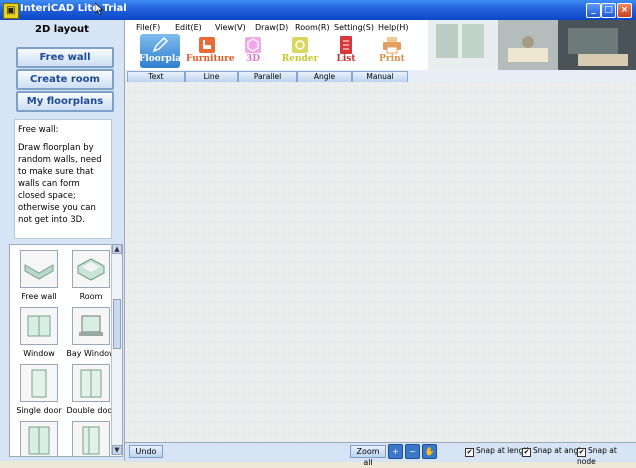 This screenshot has height=468, width=636. Describe the element at coordinates (91, 326) in the screenshot. I see `bay-window-icon` at that location.